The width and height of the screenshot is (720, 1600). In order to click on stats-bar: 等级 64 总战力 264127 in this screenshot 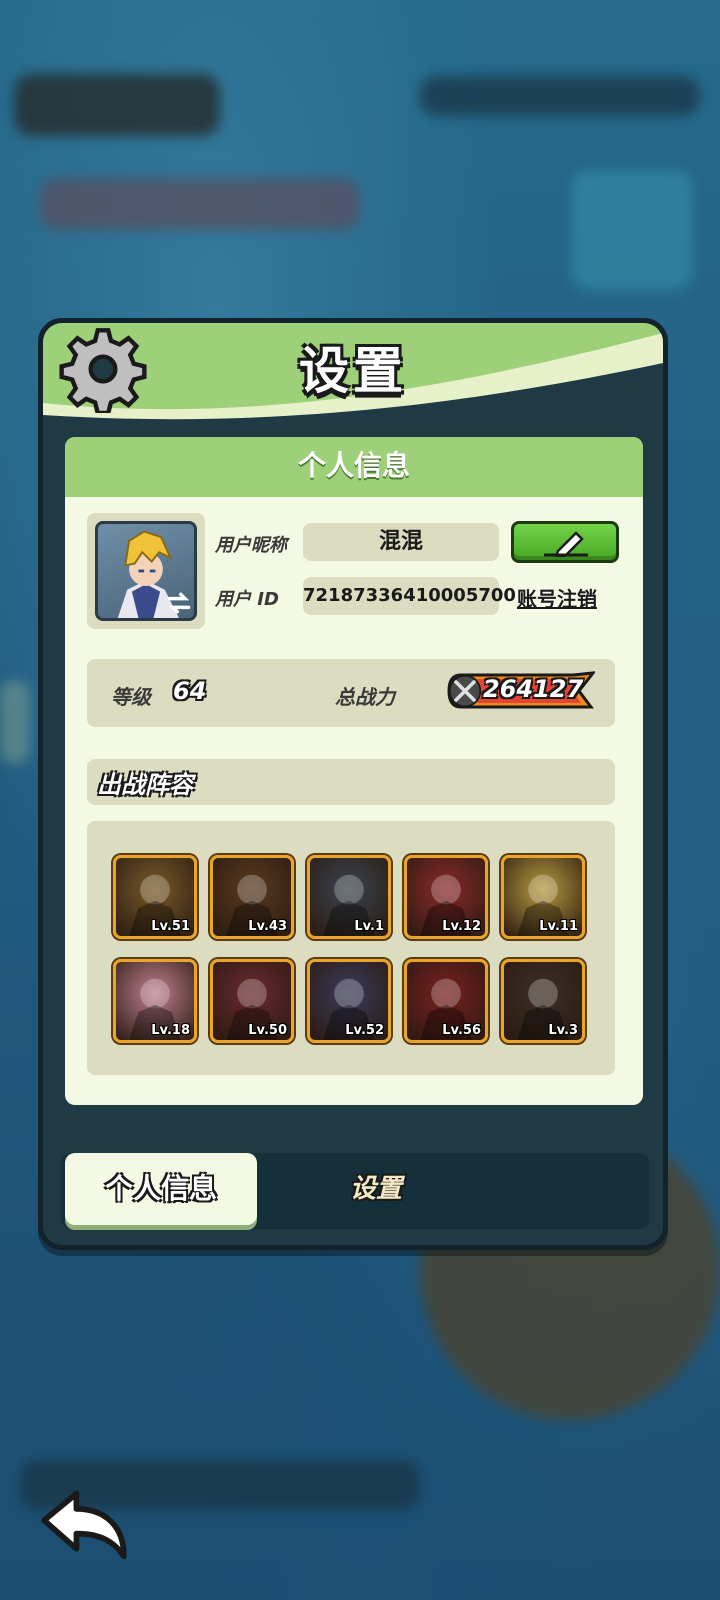, I will do `click(351, 693)`.